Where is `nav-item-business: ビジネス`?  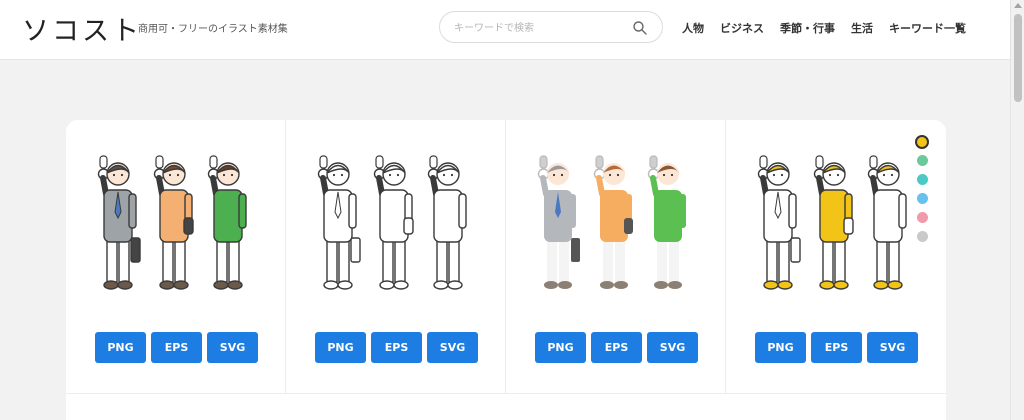
nav-item-business: ビジネス is located at coordinates (742, 28).